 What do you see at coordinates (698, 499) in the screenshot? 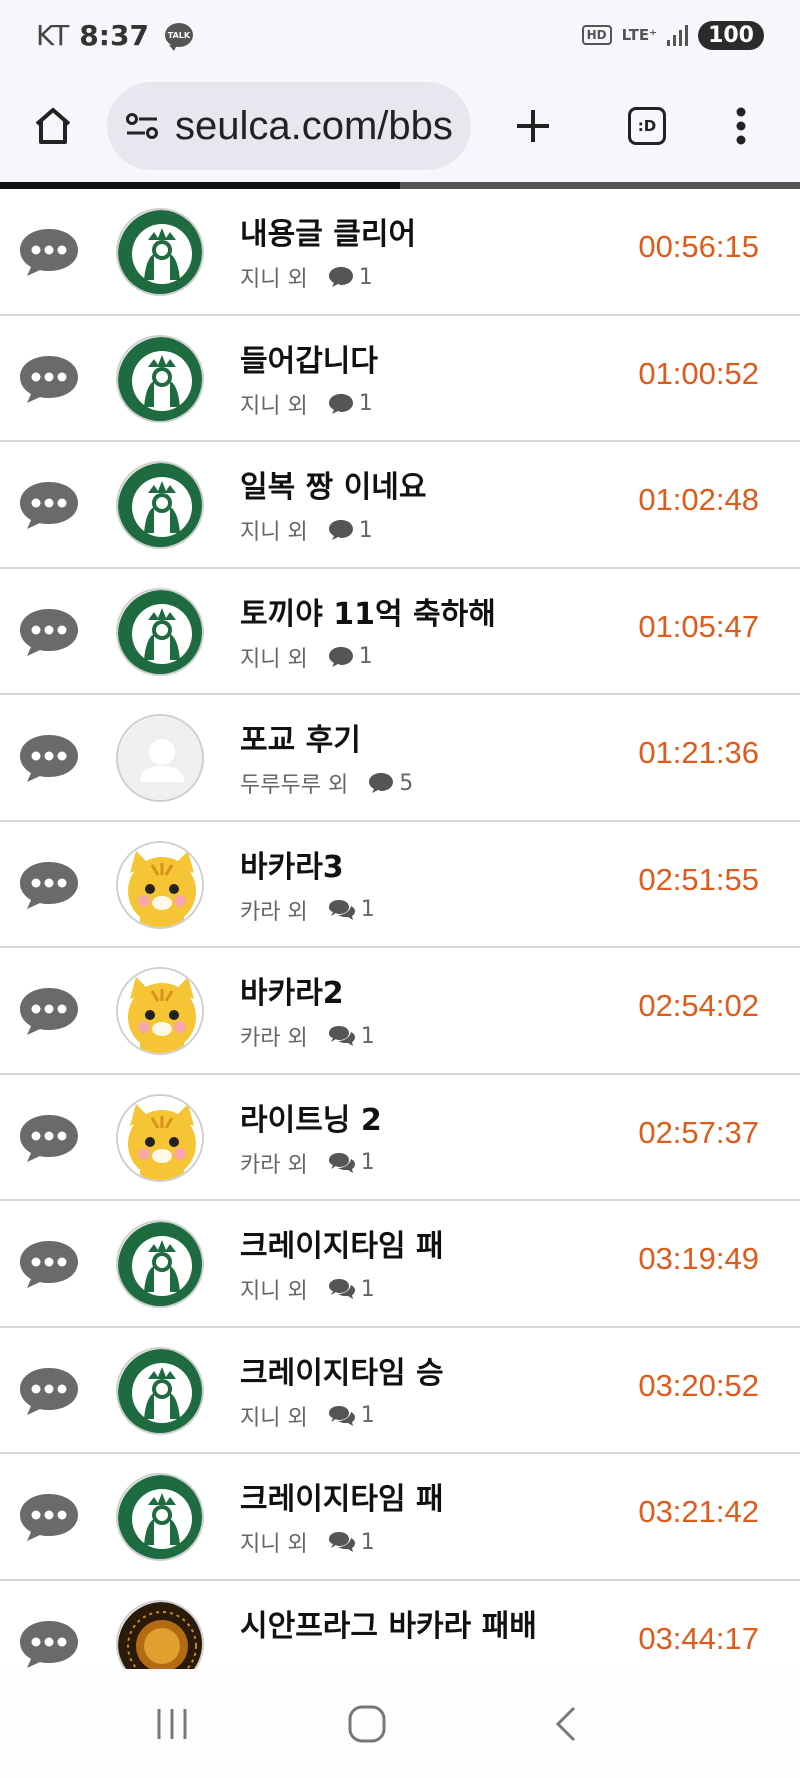
I see `post-time: 01:02:48` at bounding box center [698, 499].